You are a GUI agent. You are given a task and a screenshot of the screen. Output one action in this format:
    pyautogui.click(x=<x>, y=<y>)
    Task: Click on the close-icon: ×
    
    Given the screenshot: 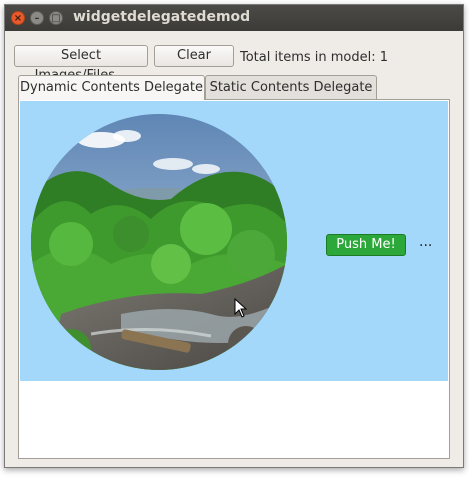 What is the action you would take?
    pyautogui.click(x=18, y=18)
    